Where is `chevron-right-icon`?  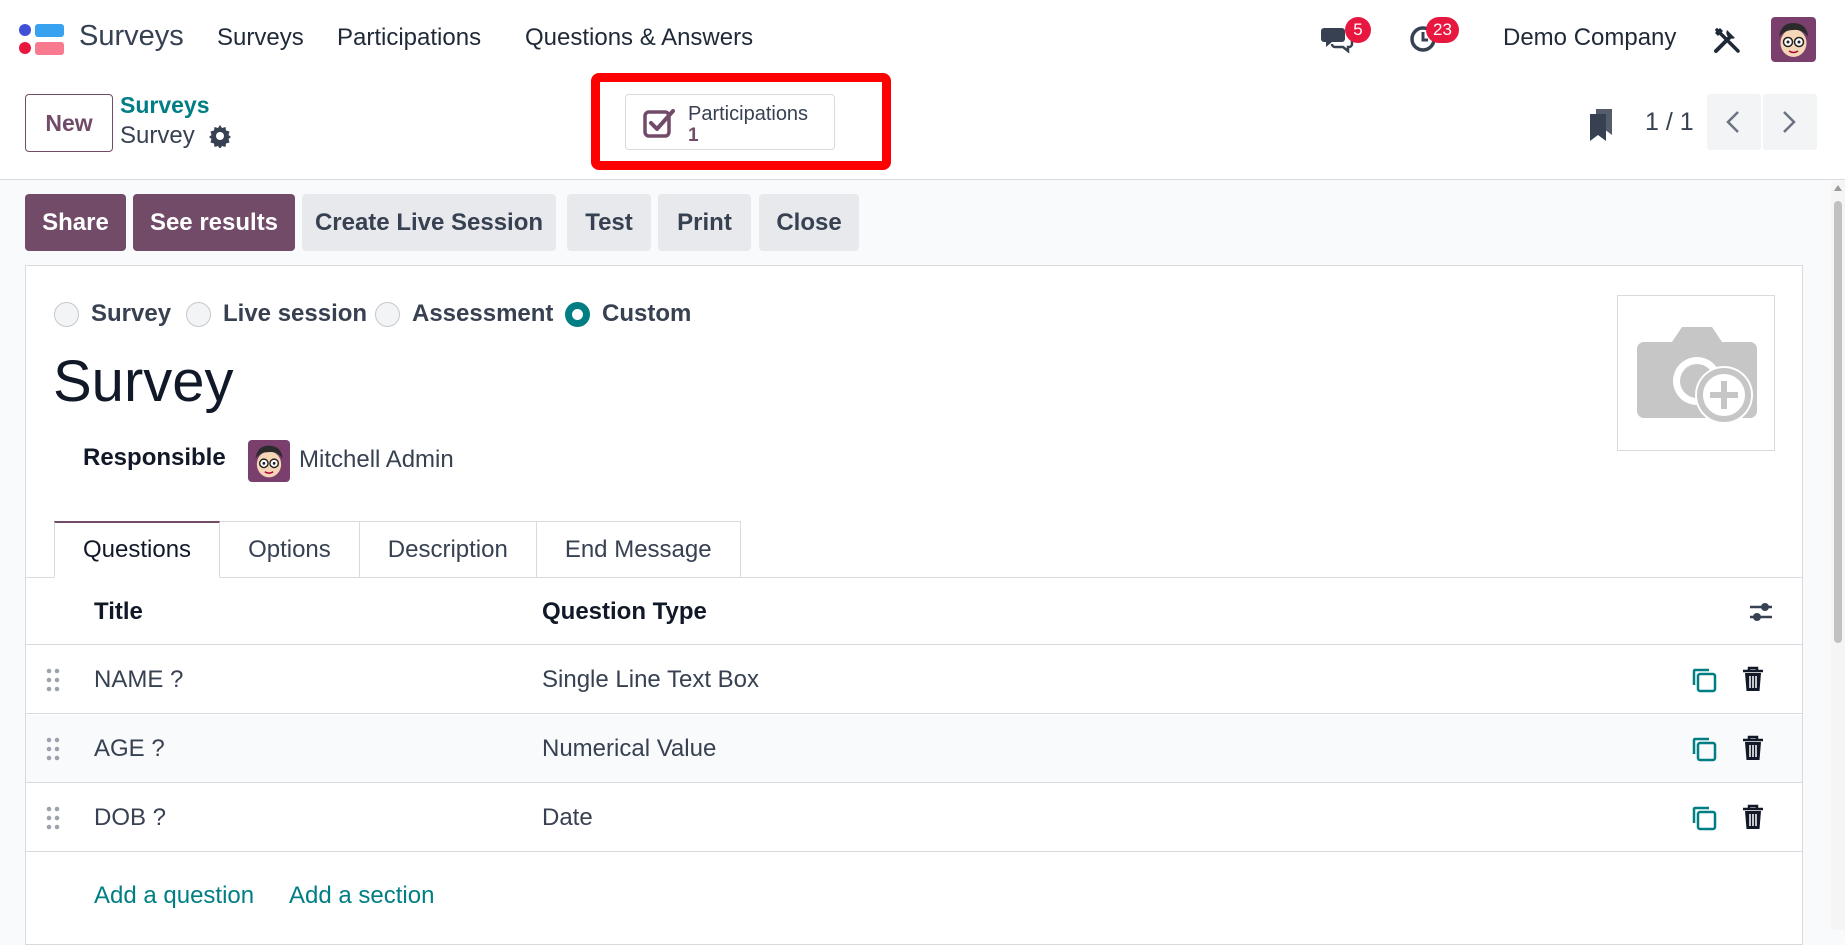
chevron-right-icon is located at coordinates (1789, 122).